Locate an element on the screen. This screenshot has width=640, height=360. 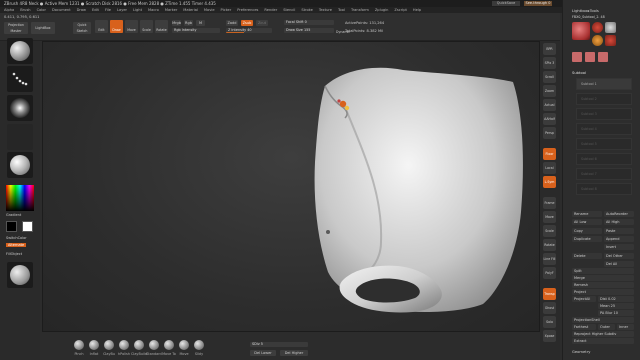
brush-standard-icon is located at coordinates (154, 345).